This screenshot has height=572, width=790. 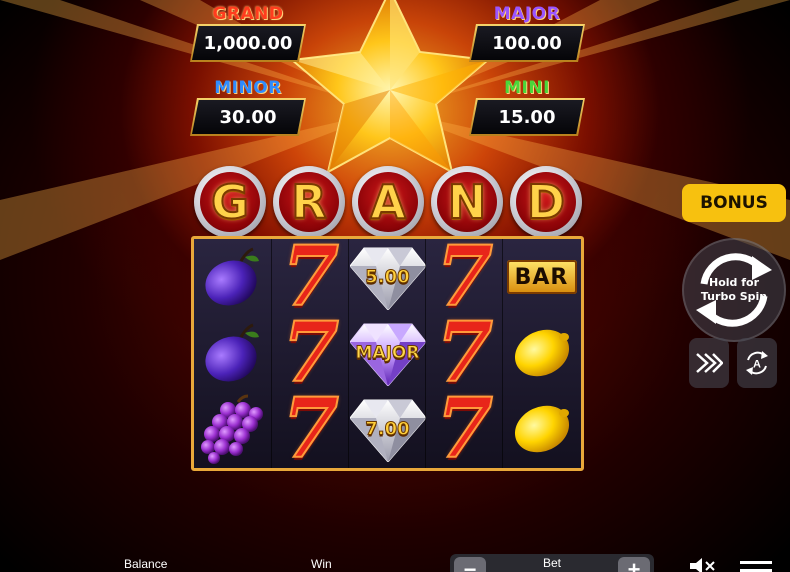 I want to click on title-coin: N, so click(x=467, y=202).